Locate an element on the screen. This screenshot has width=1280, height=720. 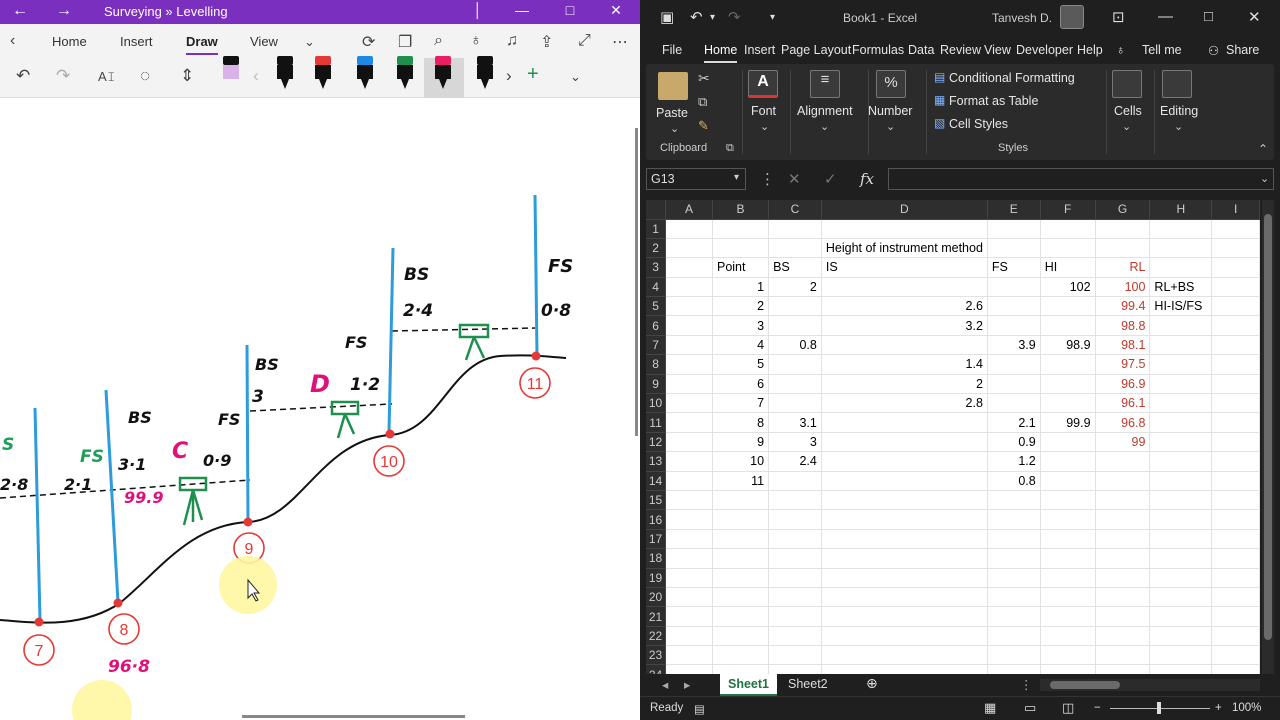
chevron-down-icon: ⌄ is located at coordinates (575, 77).